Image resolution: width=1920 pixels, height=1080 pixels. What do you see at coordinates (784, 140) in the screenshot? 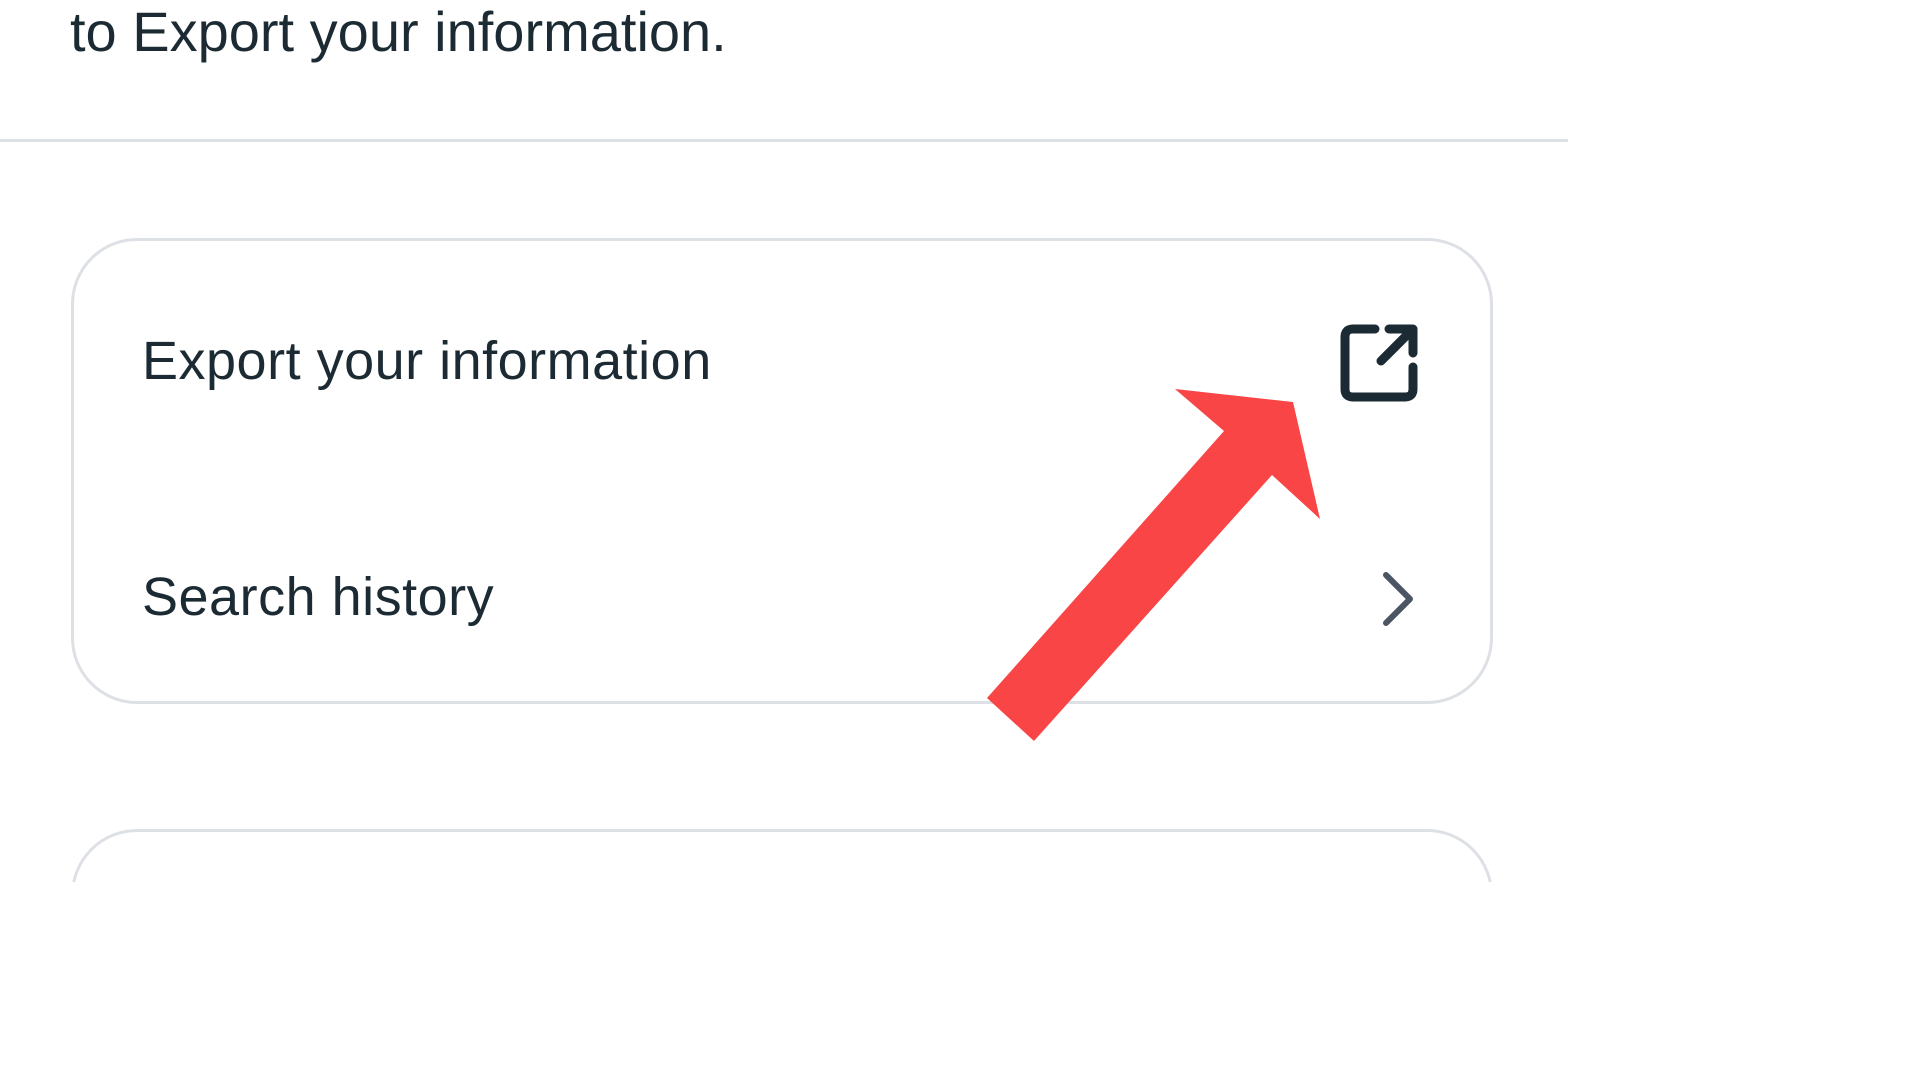
I see `divider` at bounding box center [784, 140].